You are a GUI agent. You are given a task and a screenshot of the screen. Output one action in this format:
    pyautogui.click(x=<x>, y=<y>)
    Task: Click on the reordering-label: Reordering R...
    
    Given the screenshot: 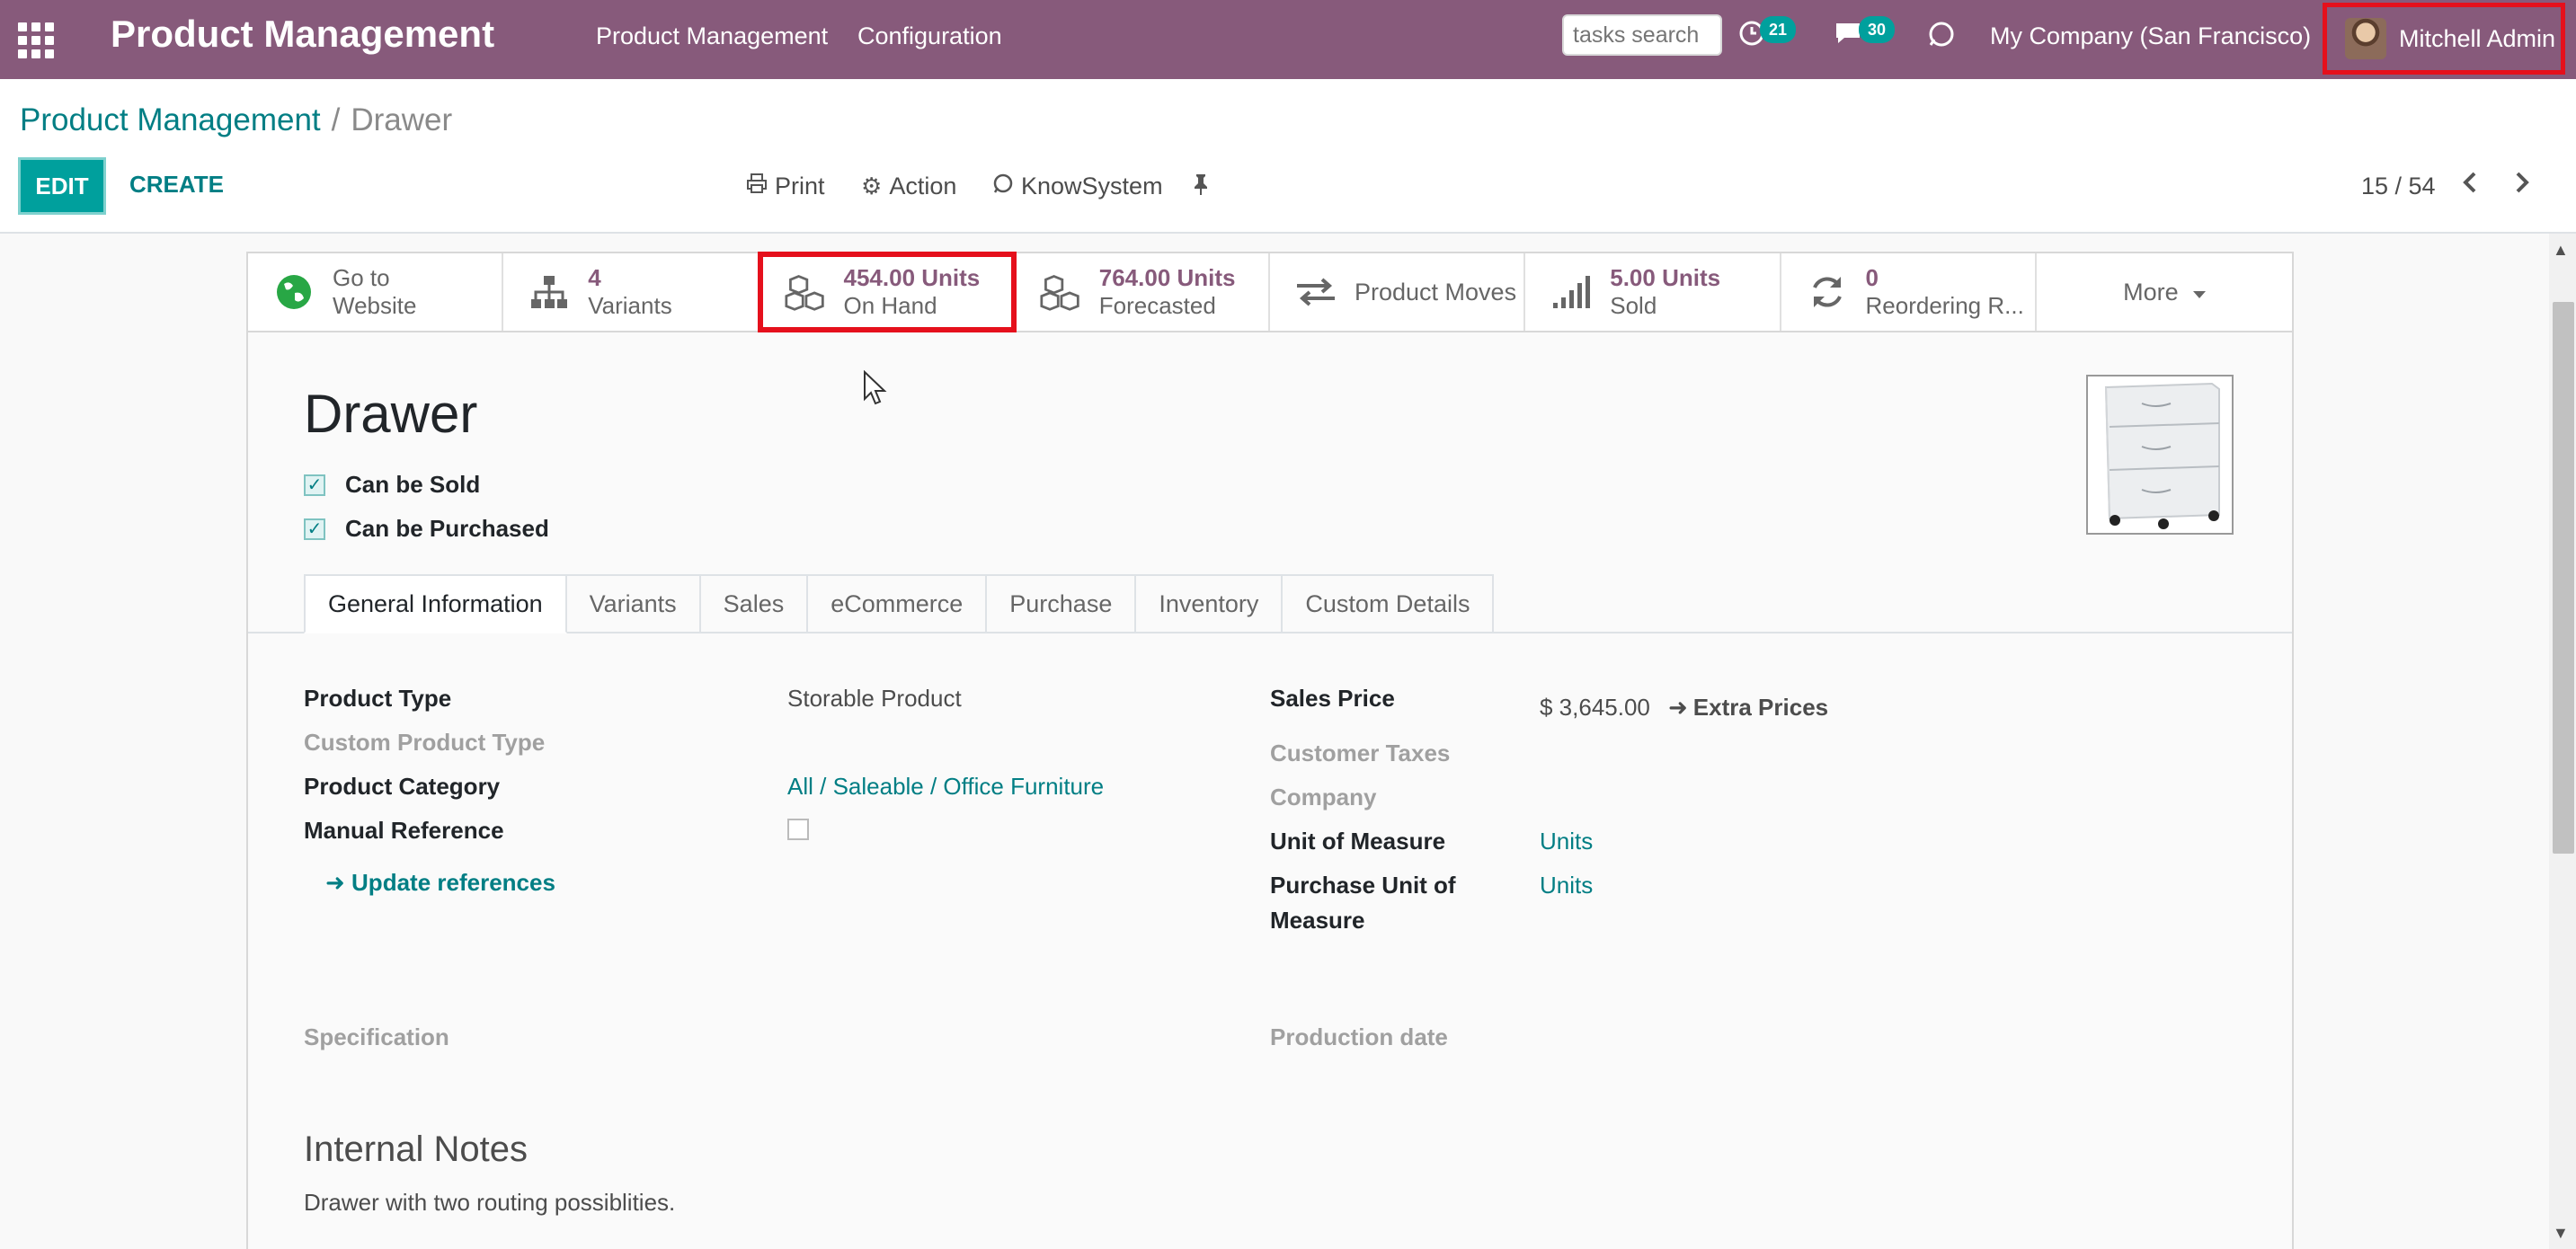 What is the action you would take?
    pyautogui.click(x=1944, y=305)
    